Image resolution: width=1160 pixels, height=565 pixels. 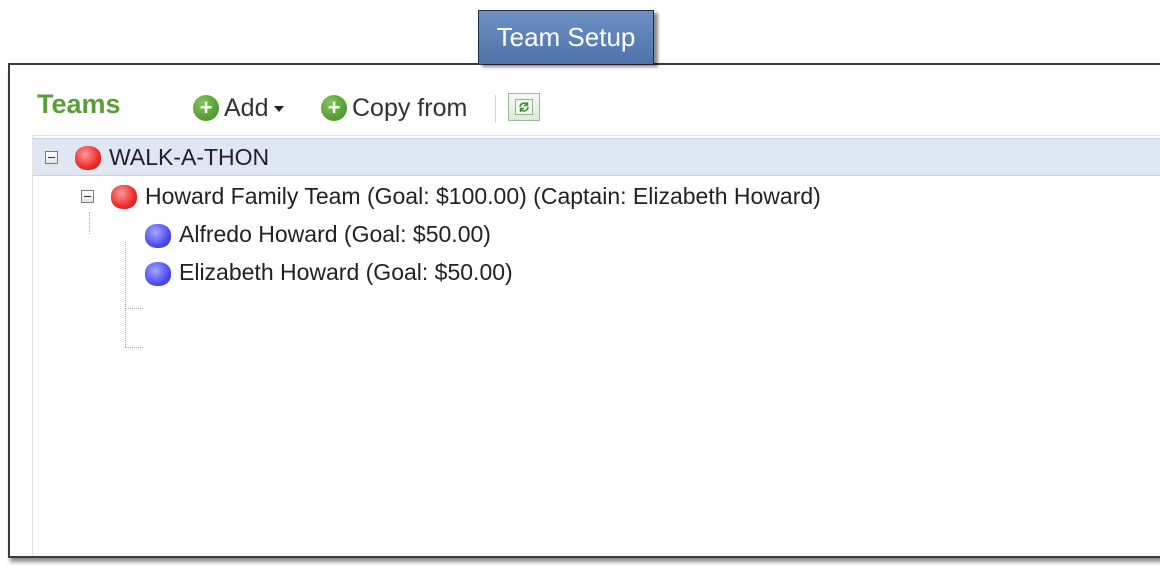 I want to click on tree-node-label: Elizabeth Howard (Goal: $50.00), so click(x=346, y=272).